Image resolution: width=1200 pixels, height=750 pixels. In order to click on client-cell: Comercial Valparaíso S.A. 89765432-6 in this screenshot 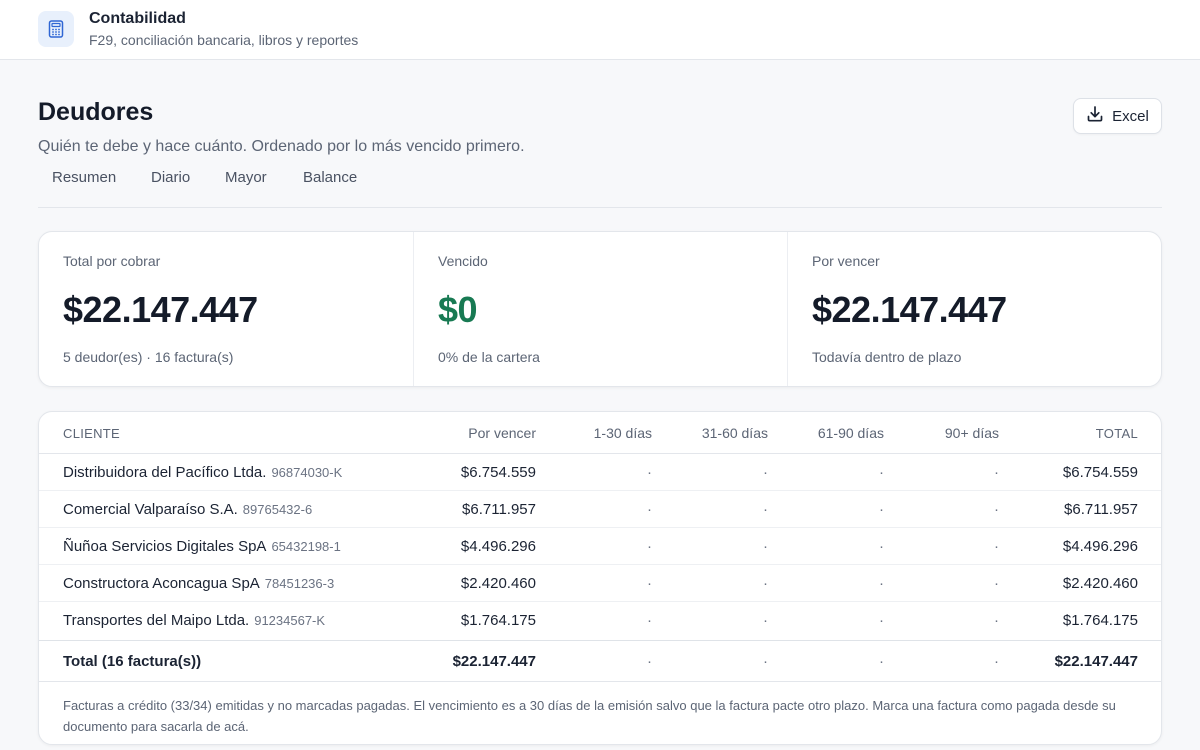, I will do `click(187, 509)`.